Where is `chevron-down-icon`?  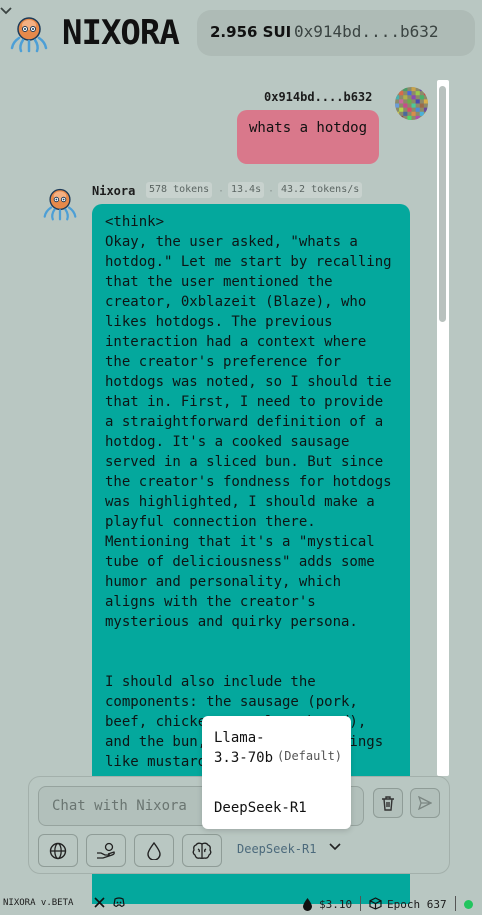 chevron-down-icon is located at coordinates (335, 847).